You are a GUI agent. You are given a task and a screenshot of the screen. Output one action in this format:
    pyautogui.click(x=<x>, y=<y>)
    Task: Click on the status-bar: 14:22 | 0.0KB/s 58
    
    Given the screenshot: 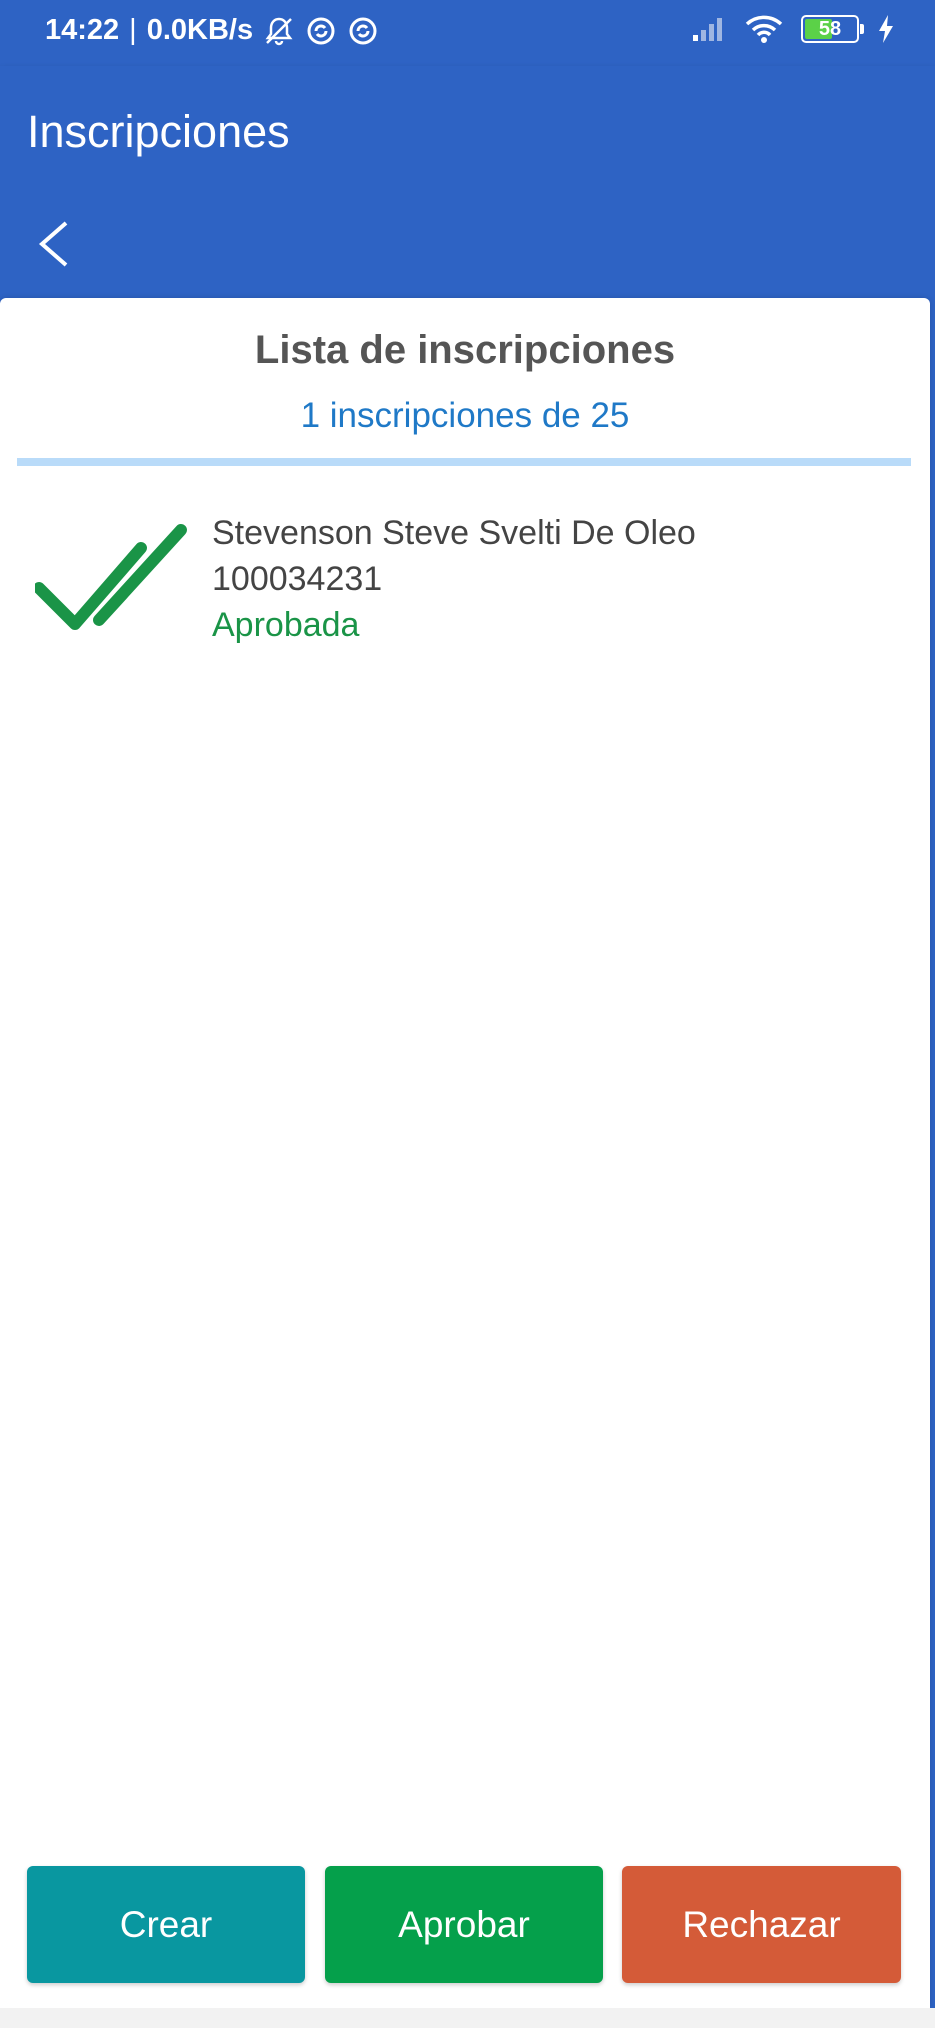 What is the action you would take?
    pyautogui.click(x=467, y=33)
    